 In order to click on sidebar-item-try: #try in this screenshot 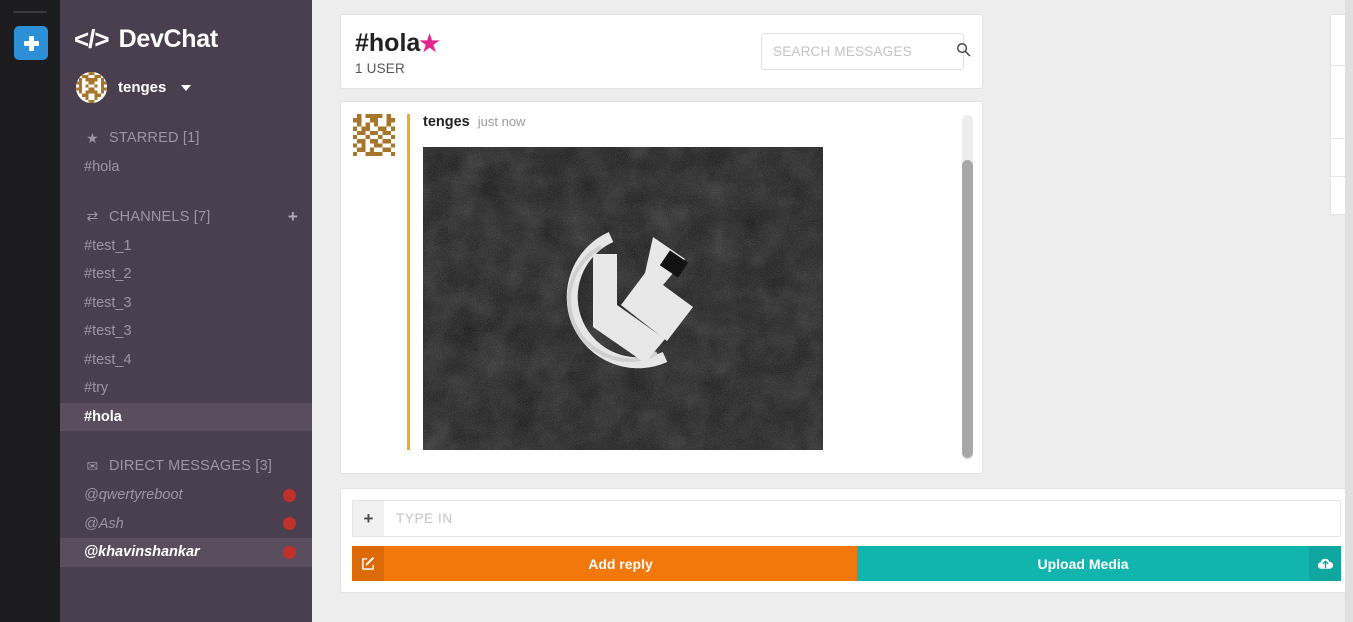, I will do `click(186, 388)`.